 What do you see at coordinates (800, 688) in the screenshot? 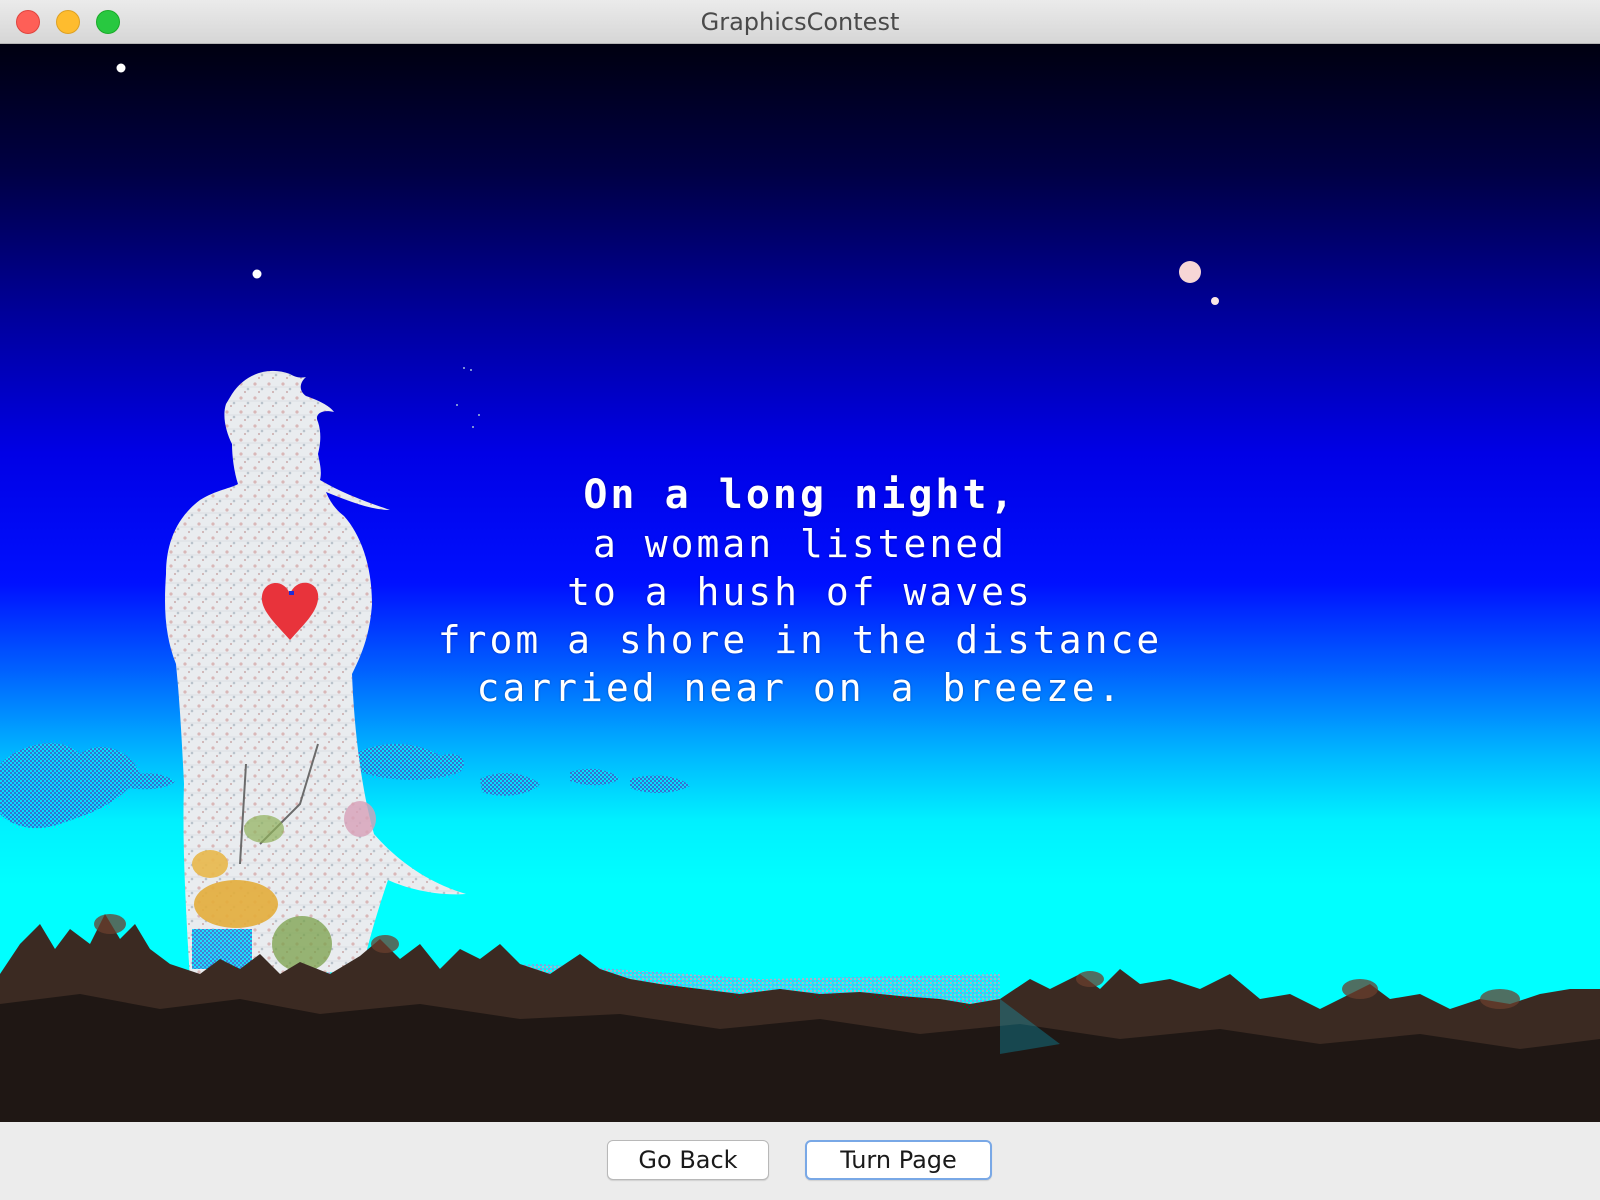
I see `poem-line: carried near on a breeze.` at bounding box center [800, 688].